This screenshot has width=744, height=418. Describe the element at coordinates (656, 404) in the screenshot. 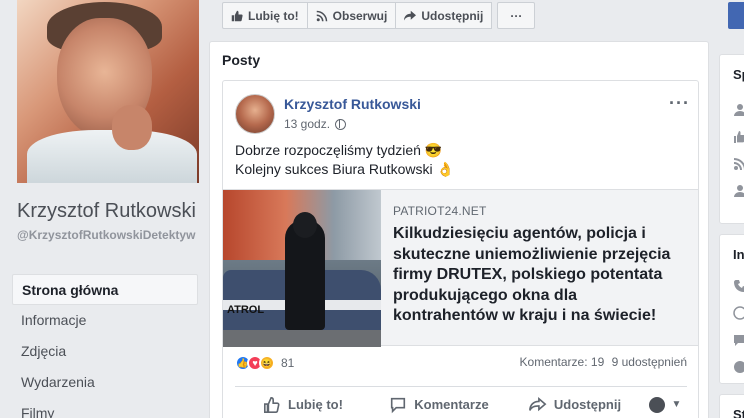

I see `viewer-avatar` at that location.